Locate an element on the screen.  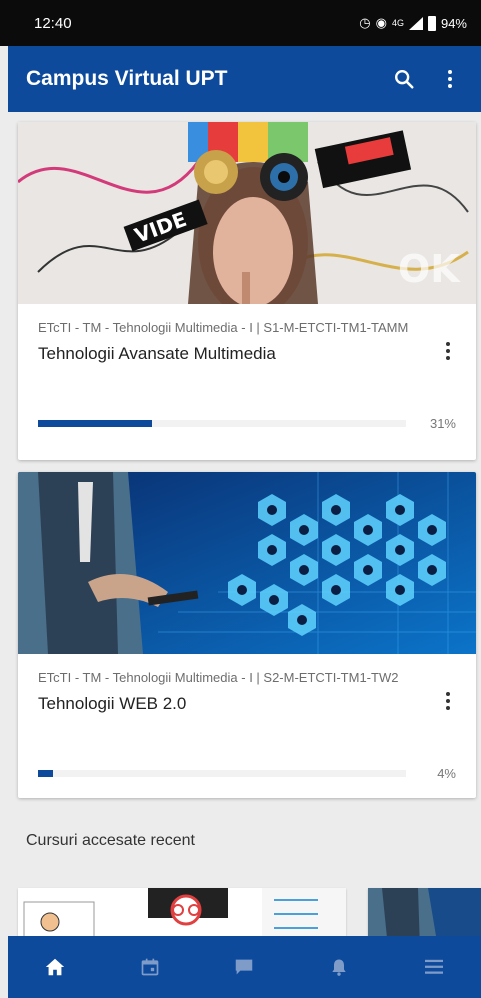
status-time: 12:40 is located at coordinates (53, 23).